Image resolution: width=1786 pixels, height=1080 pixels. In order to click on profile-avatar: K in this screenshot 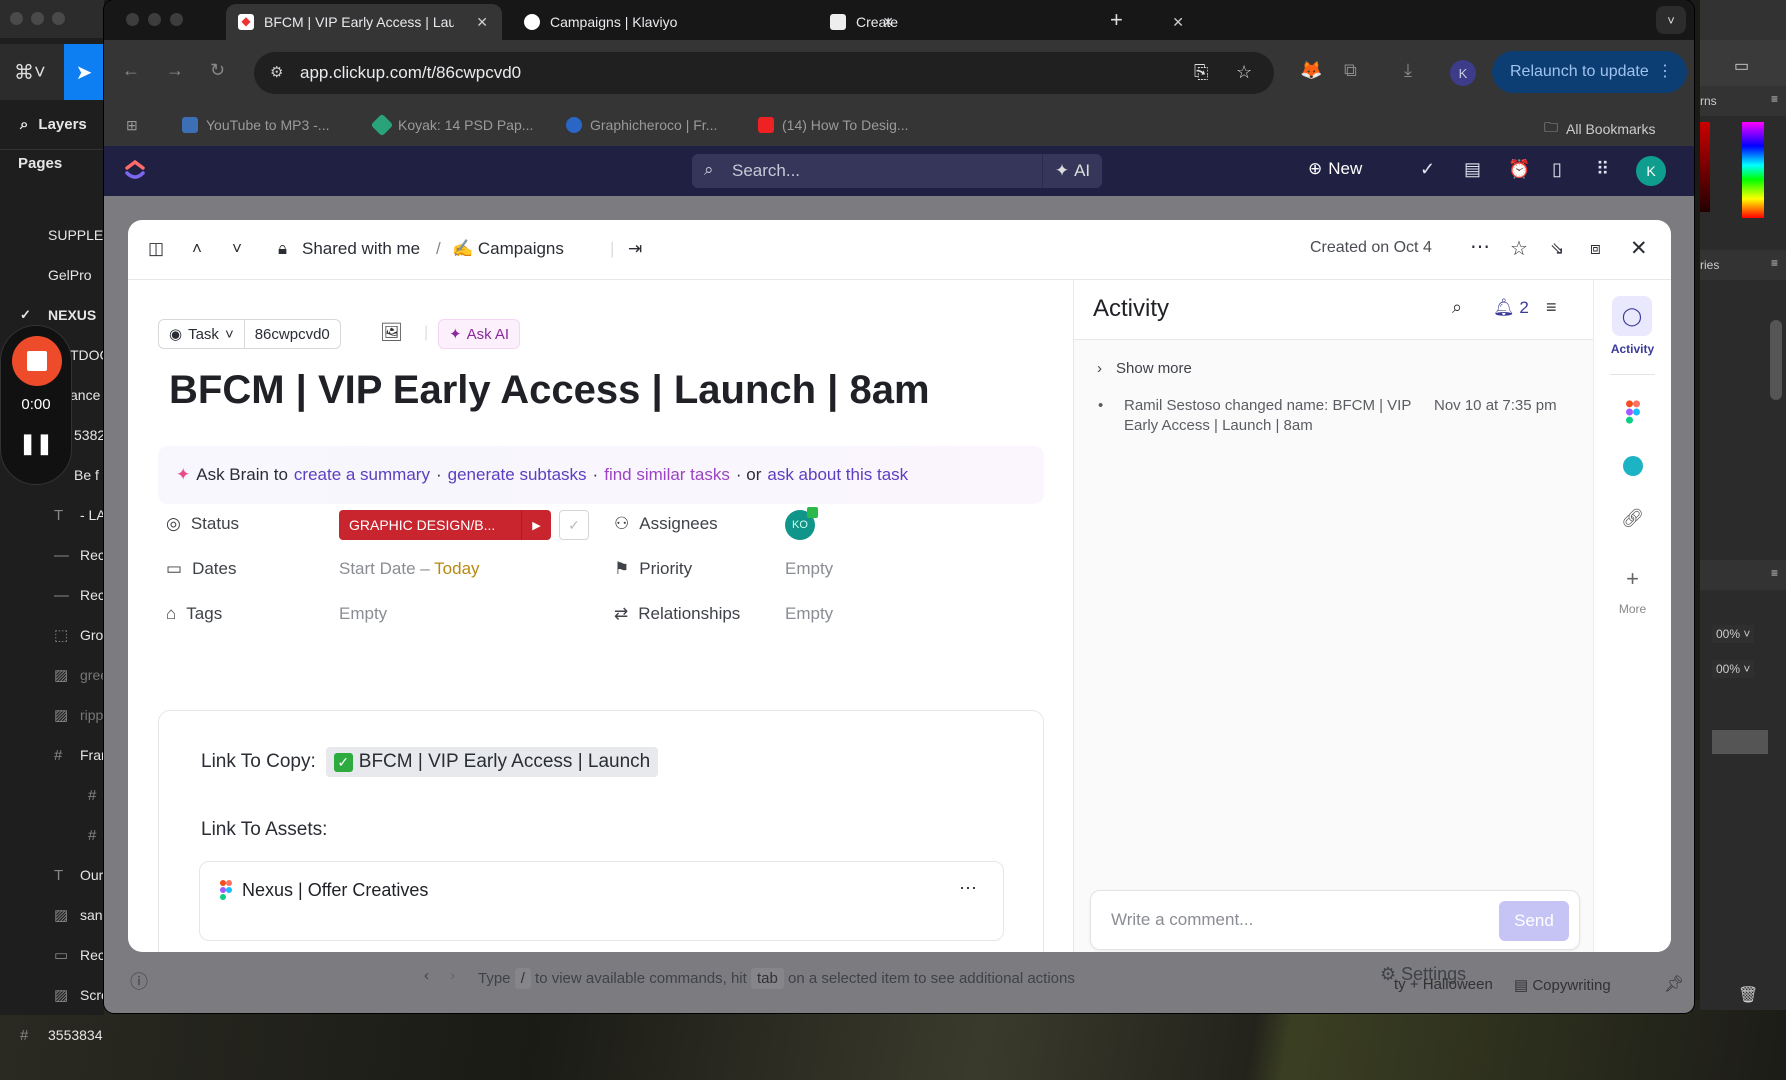, I will do `click(1463, 73)`.